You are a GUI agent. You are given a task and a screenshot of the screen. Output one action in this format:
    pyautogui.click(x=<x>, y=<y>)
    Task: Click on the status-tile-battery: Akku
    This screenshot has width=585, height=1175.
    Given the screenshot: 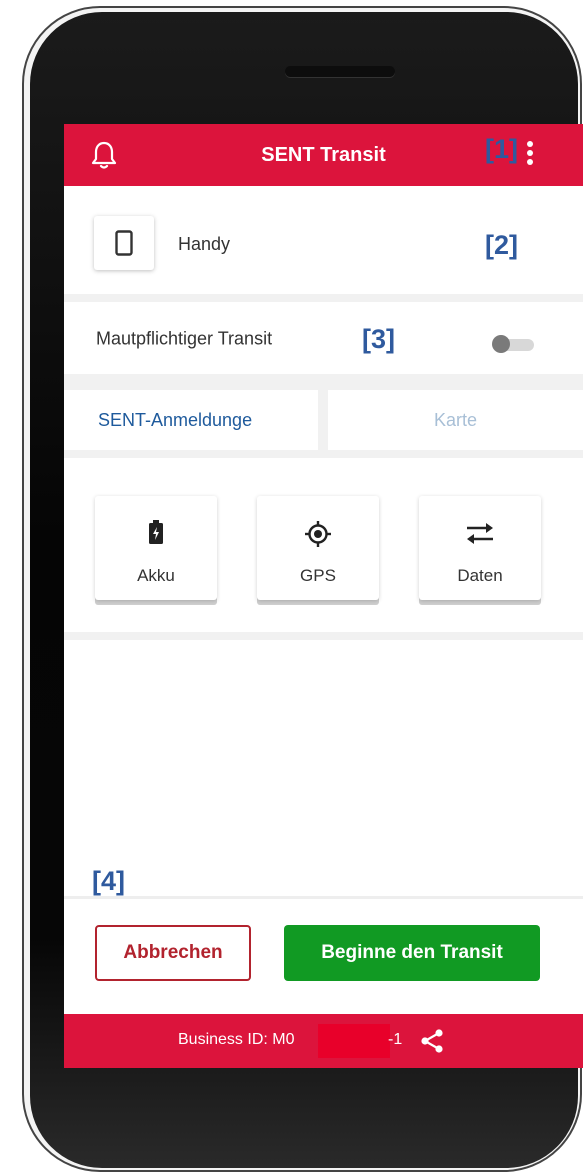 What is the action you would take?
    pyautogui.click(x=156, y=548)
    